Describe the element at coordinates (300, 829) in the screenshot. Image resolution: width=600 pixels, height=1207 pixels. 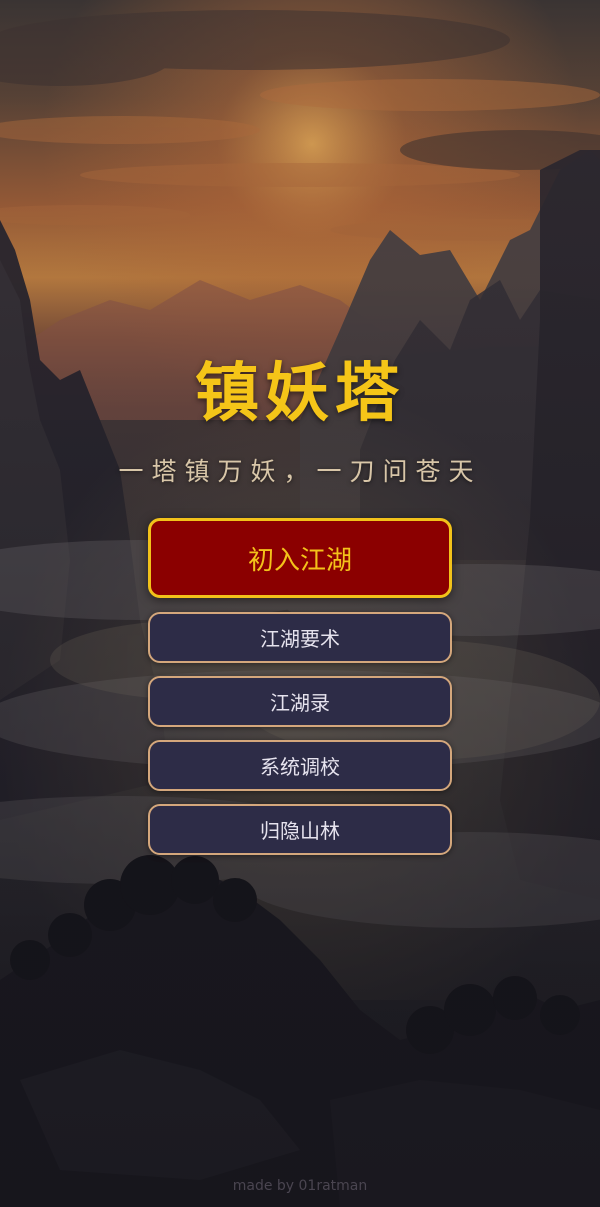
I see `exit-button: 归隐山林` at that location.